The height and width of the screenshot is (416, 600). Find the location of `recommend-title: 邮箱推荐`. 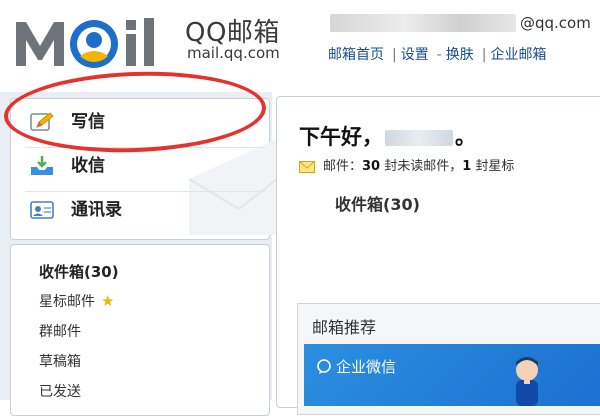

recommend-title: 邮箱推荐 is located at coordinates (344, 327).